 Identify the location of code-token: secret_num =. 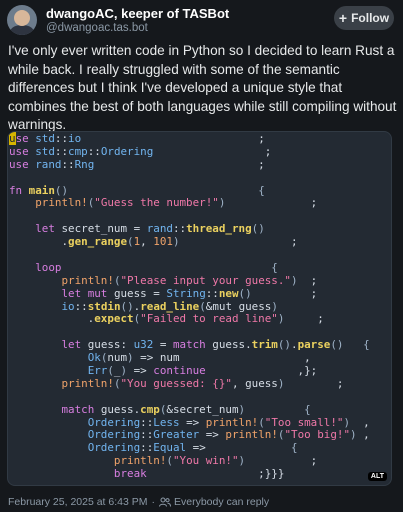
(104, 229).